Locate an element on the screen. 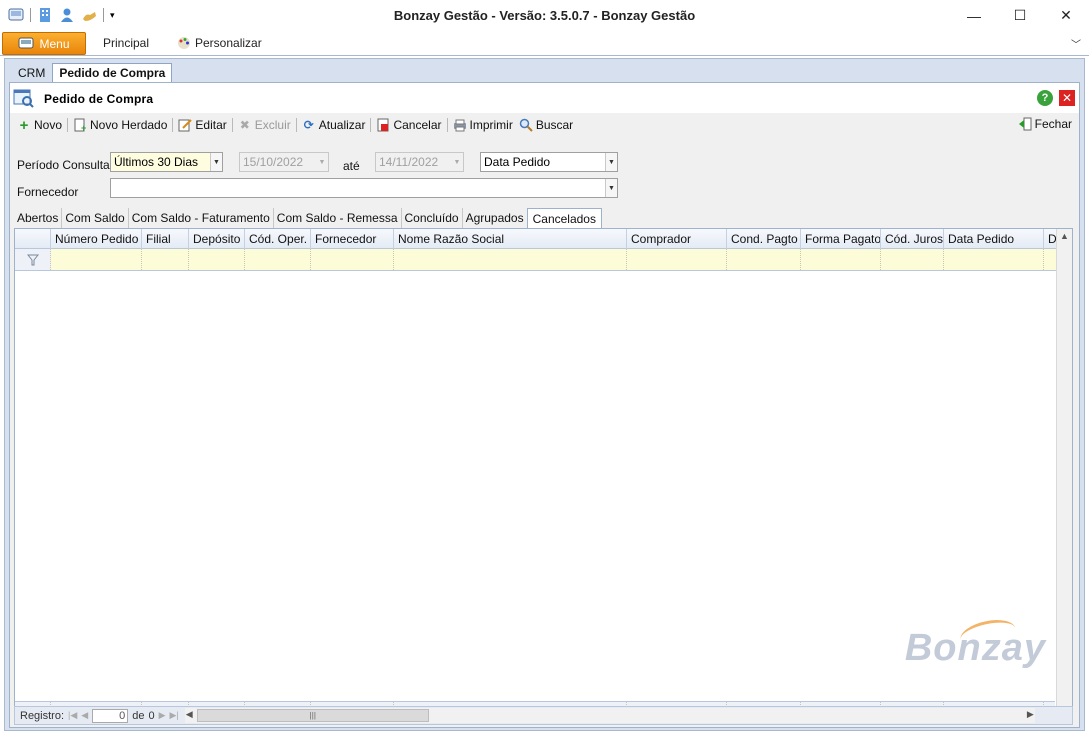 The width and height of the screenshot is (1089, 733). status-bar: Registro: |◀ ◀ 0 de 0 ▶ ▶| ◀ ||| ▶ is located at coordinates (543, 715).